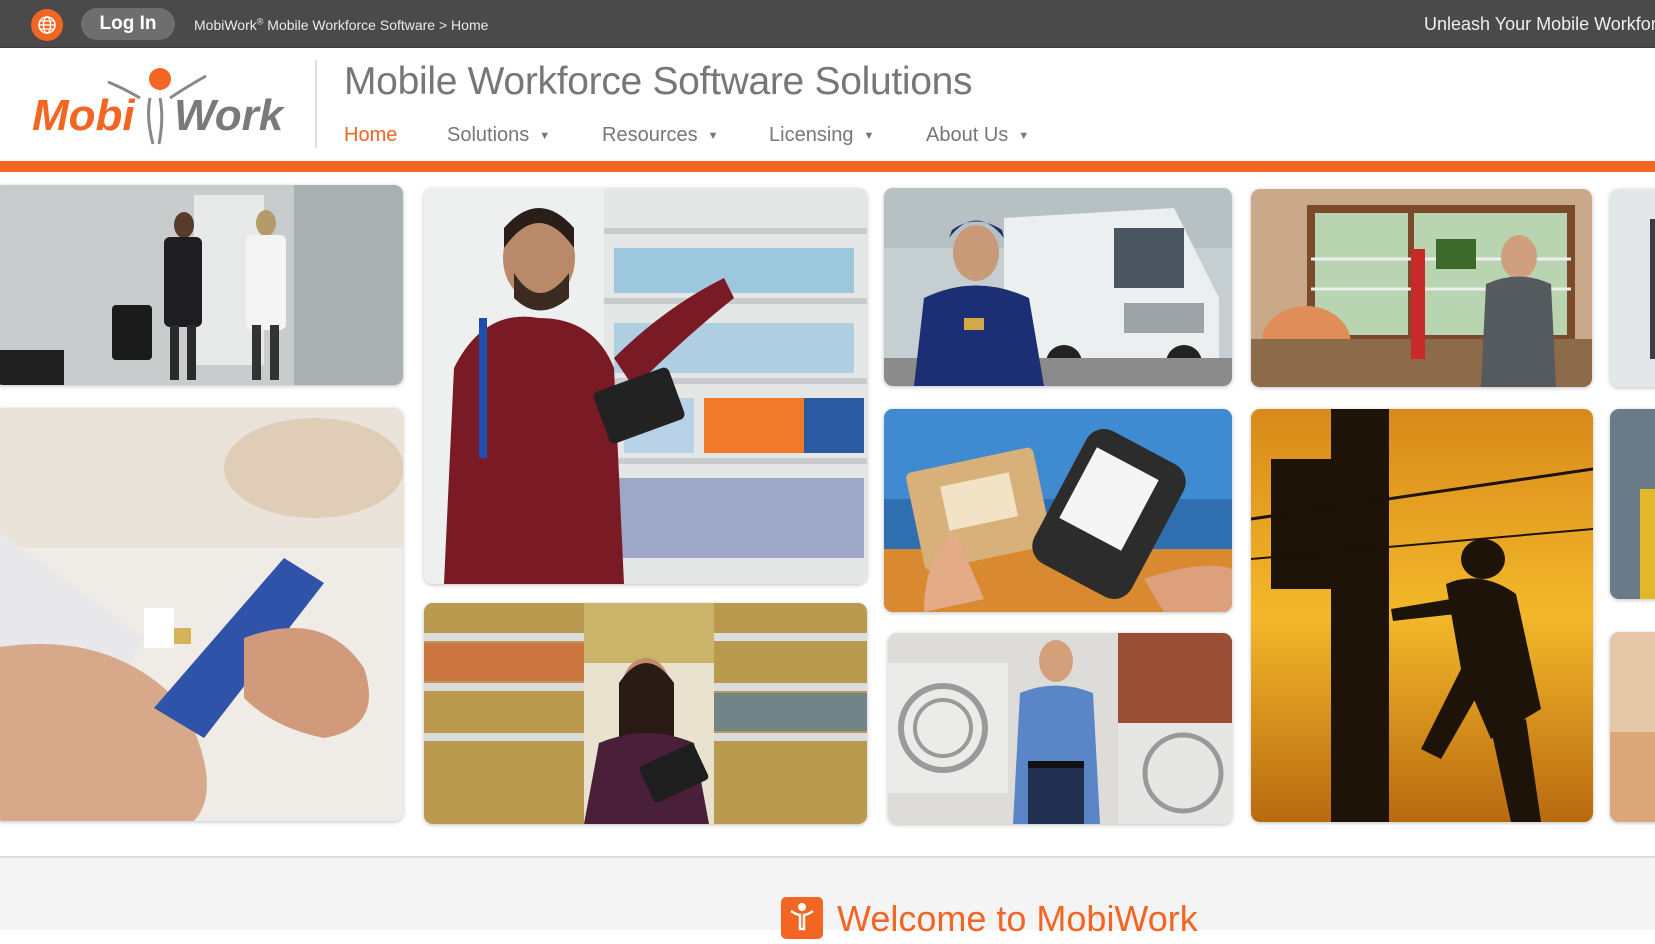 The image size is (1655, 944). Describe the element at coordinates (1058, 287) in the screenshot. I see `delivery-van-driver-photo` at that location.